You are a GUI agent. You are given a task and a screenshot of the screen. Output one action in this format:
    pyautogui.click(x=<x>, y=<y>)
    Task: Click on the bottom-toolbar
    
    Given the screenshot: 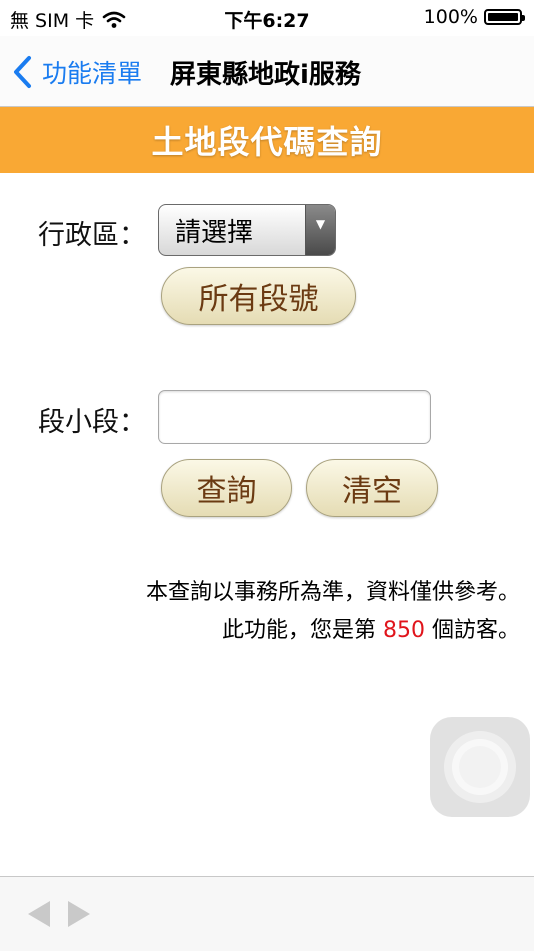 What is the action you would take?
    pyautogui.click(x=267, y=913)
    